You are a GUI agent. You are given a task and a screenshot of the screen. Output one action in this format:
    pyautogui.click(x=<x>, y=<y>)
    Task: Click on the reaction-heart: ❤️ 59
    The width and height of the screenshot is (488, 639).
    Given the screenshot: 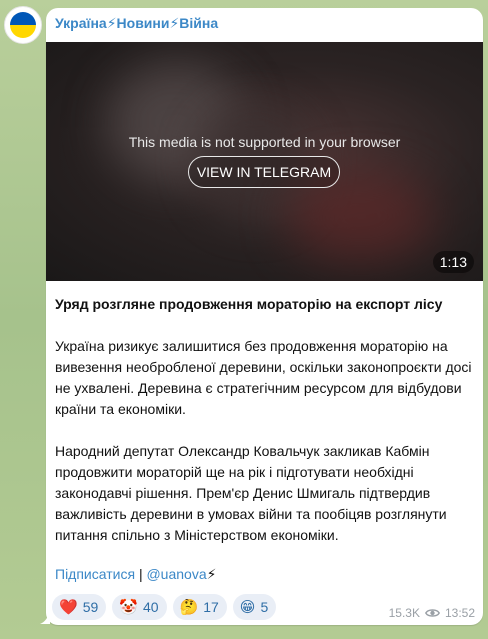 What is the action you would take?
    pyautogui.click(x=79, y=607)
    